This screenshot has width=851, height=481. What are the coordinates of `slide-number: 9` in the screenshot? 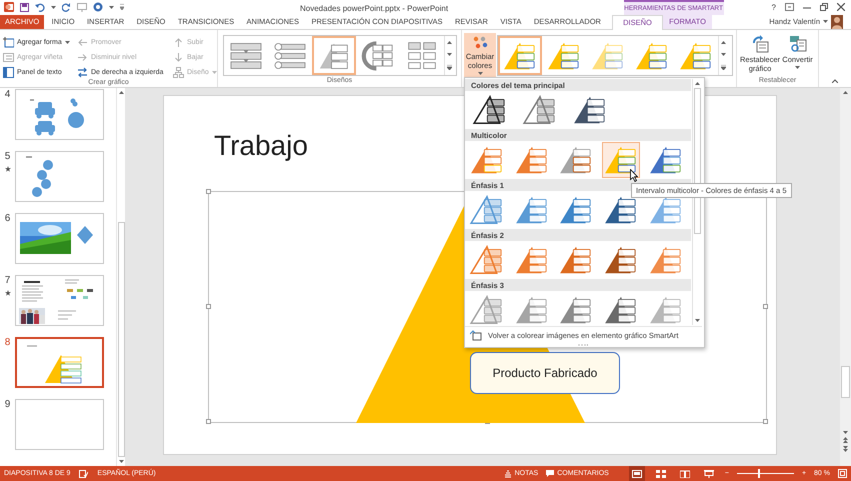 It's located at (7, 404).